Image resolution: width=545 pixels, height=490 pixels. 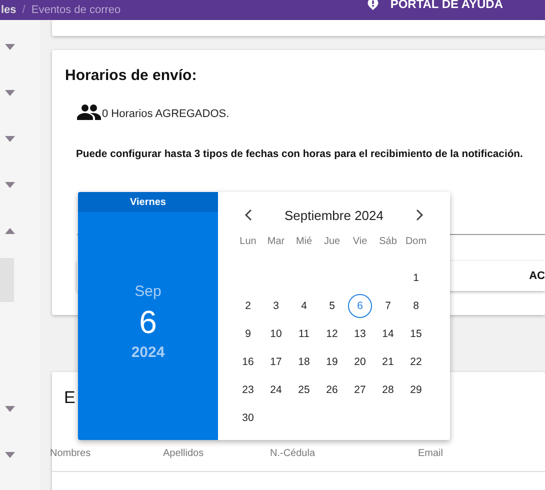 What do you see at coordinates (276, 362) in the screenshot?
I see `calendar-day: 17` at bounding box center [276, 362].